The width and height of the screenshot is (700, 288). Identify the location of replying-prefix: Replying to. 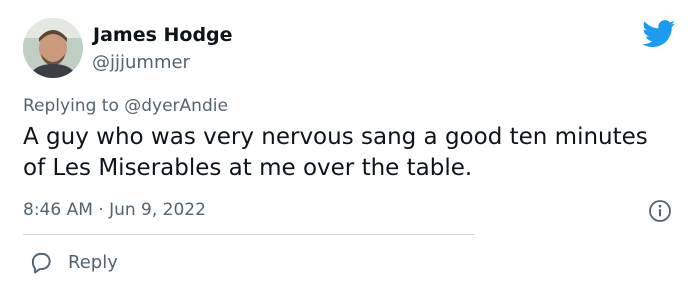
(71, 106).